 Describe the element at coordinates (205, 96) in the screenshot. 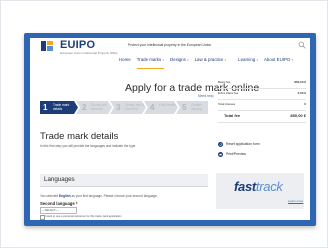

I see `need-help-link: Need help` at that location.